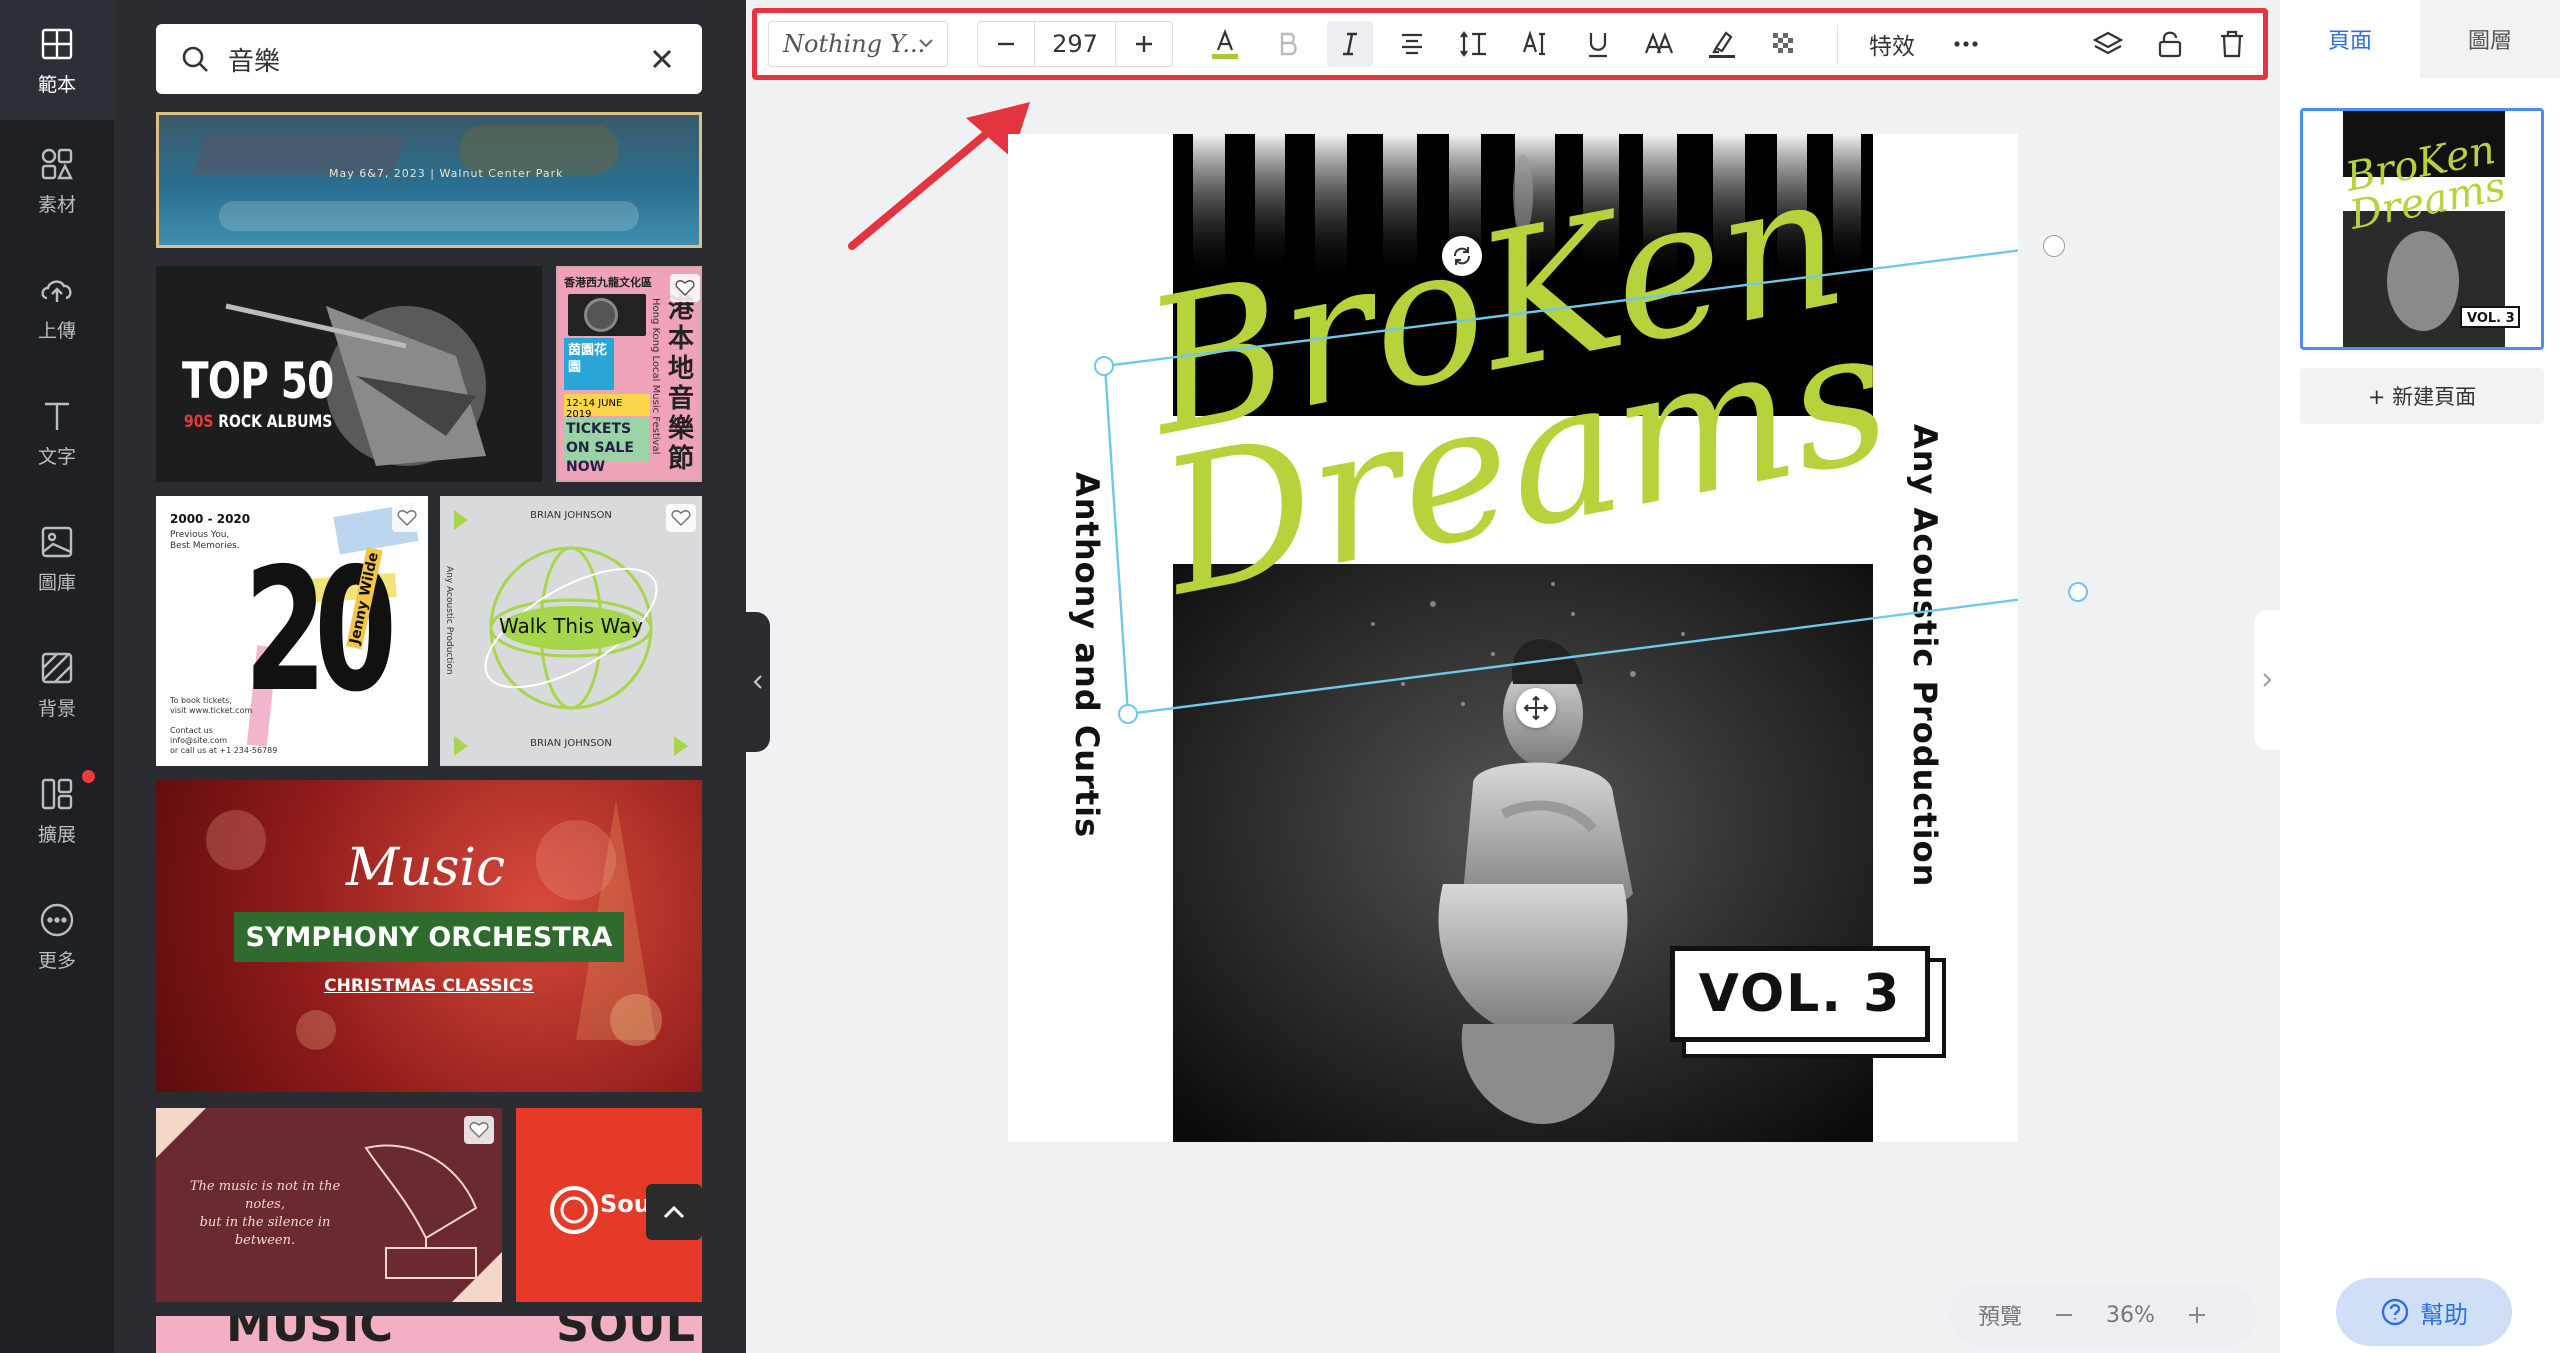 The width and height of the screenshot is (2560, 1353). What do you see at coordinates (1892, 44) in the screenshot?
I see `effects-button: 特效` at bounding box center [1892, 44].